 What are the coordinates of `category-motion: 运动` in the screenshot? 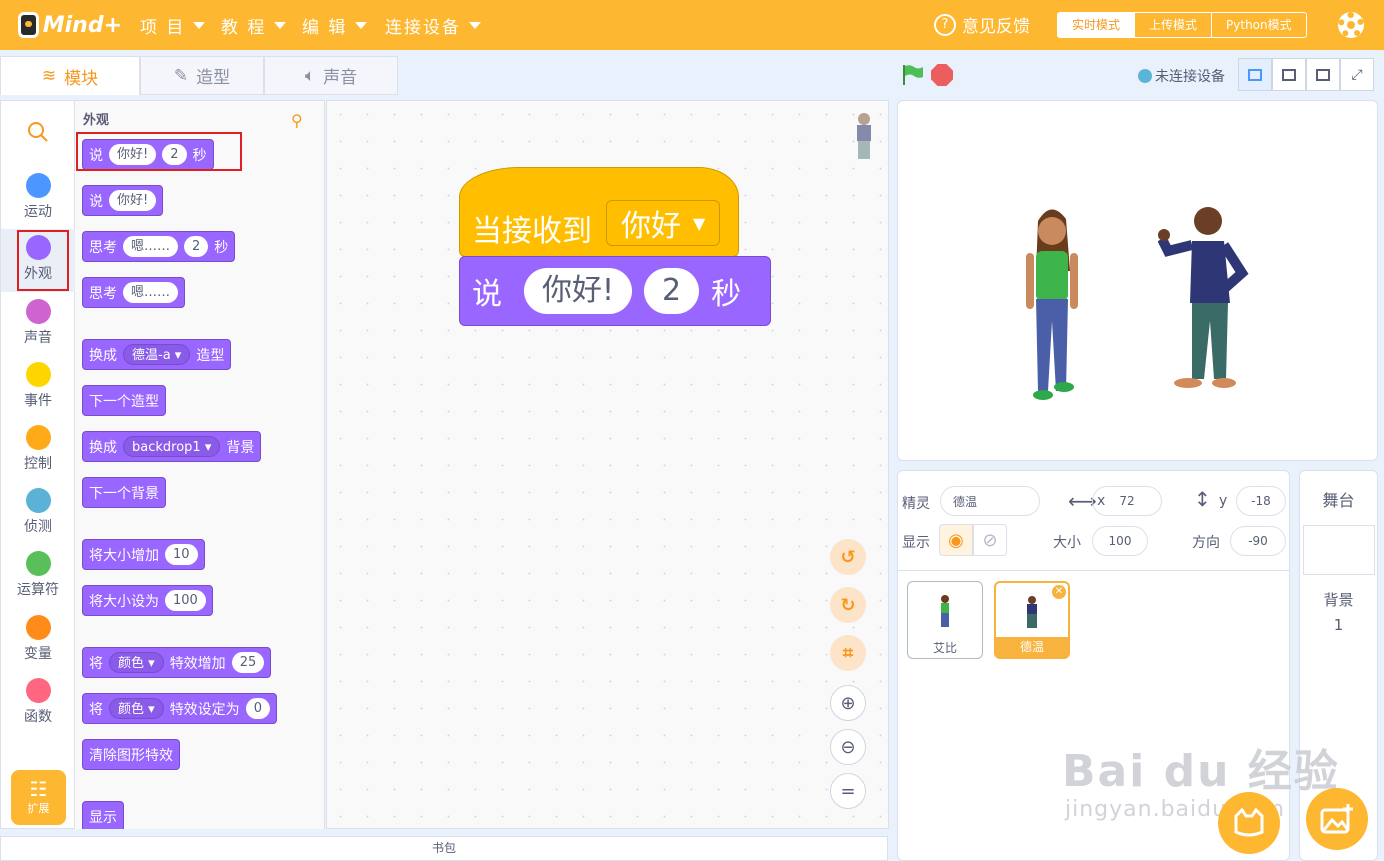 It's located at (38, 197).